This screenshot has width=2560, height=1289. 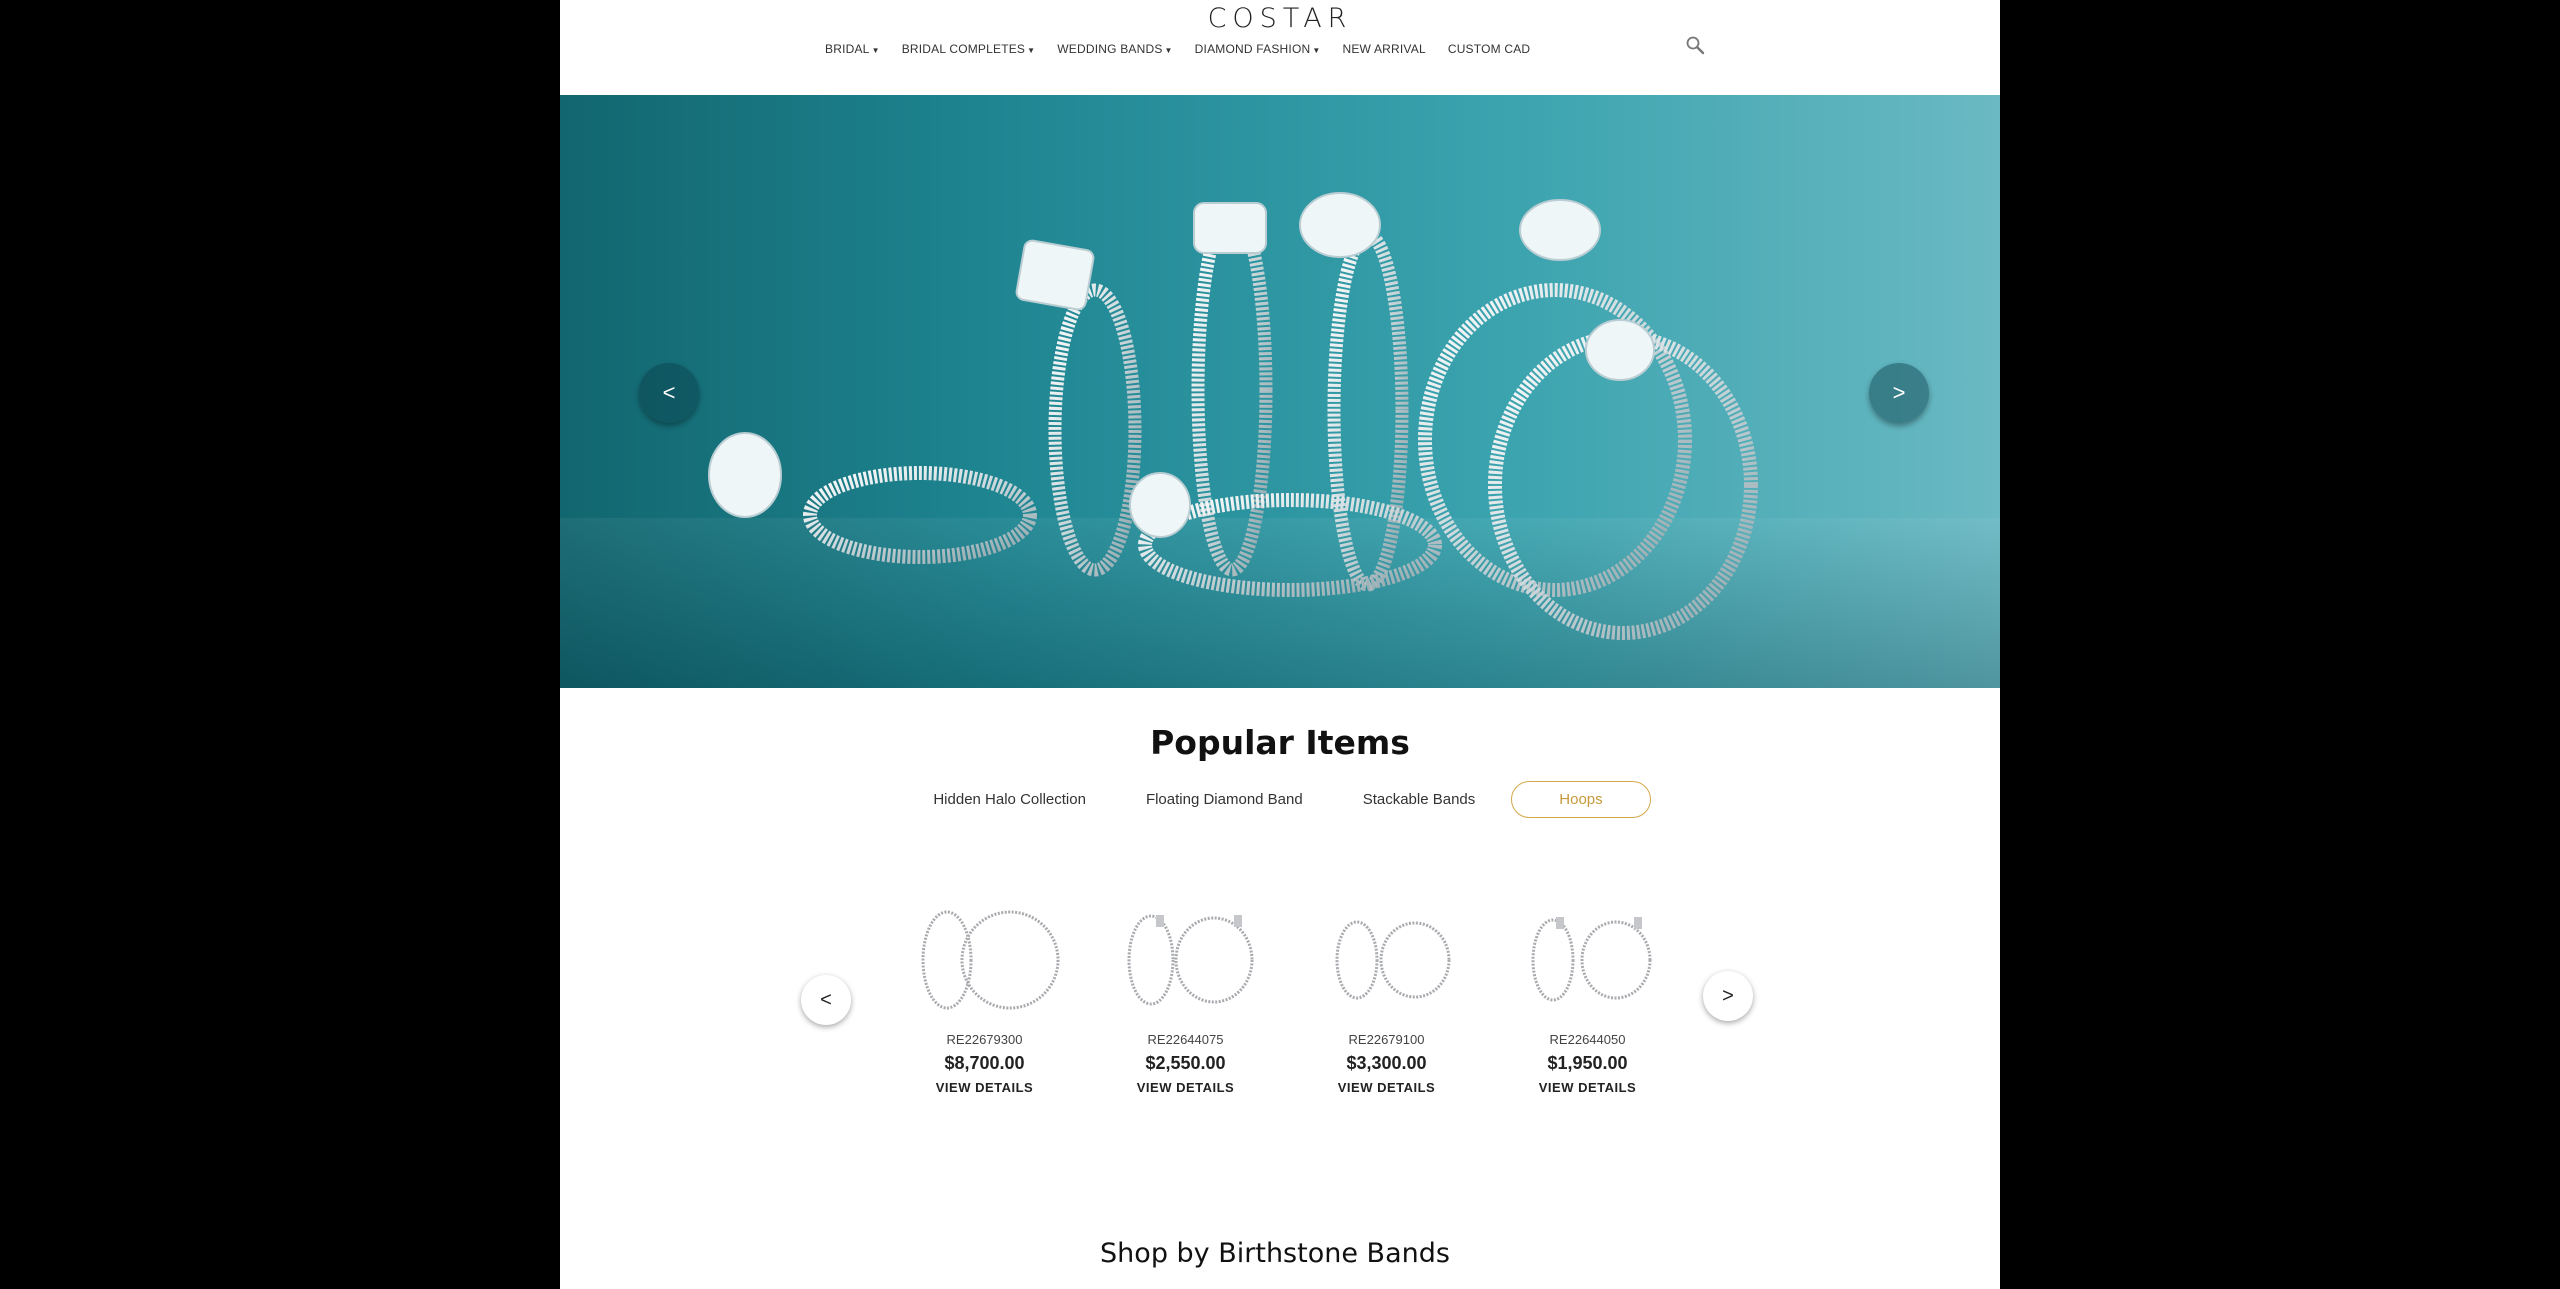 I want to click on products-prev-button: <, so click(x=826, y=1000).